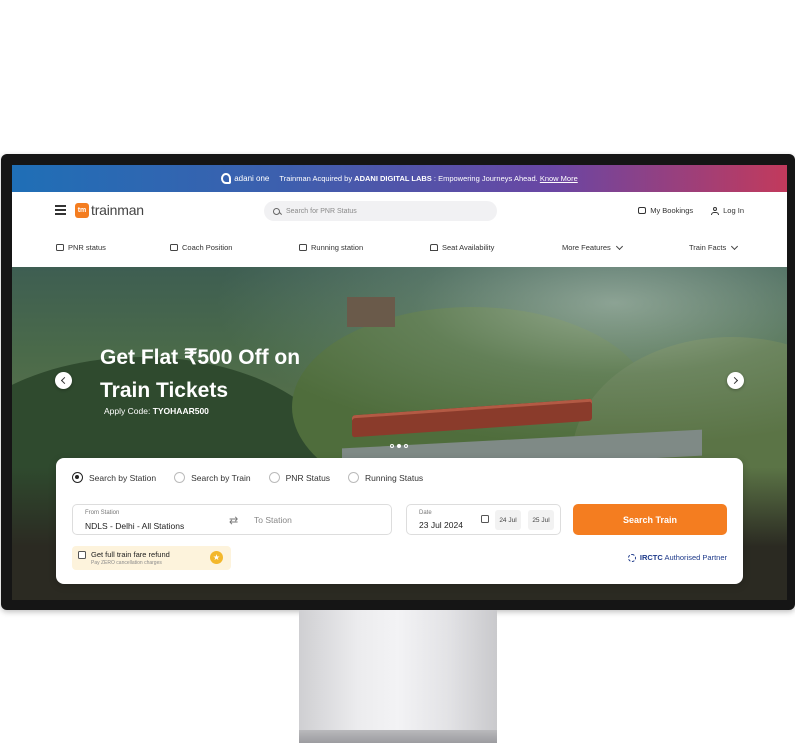  I want to click on from-station-label: From Station, so click(102, 513).